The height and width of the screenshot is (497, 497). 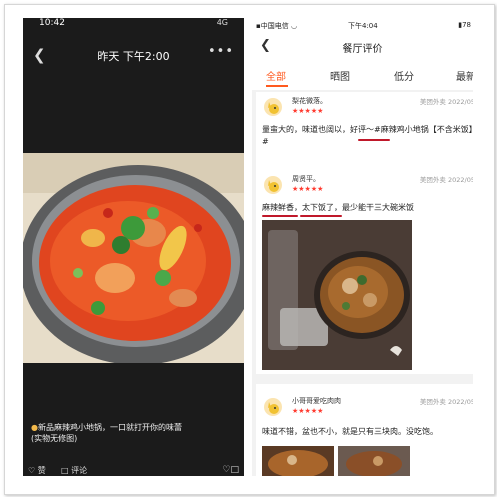 What do you see at coordinates (276, 75) in the screenshot?
I see `tab-all: 全部` at bounding box center [276, 75].